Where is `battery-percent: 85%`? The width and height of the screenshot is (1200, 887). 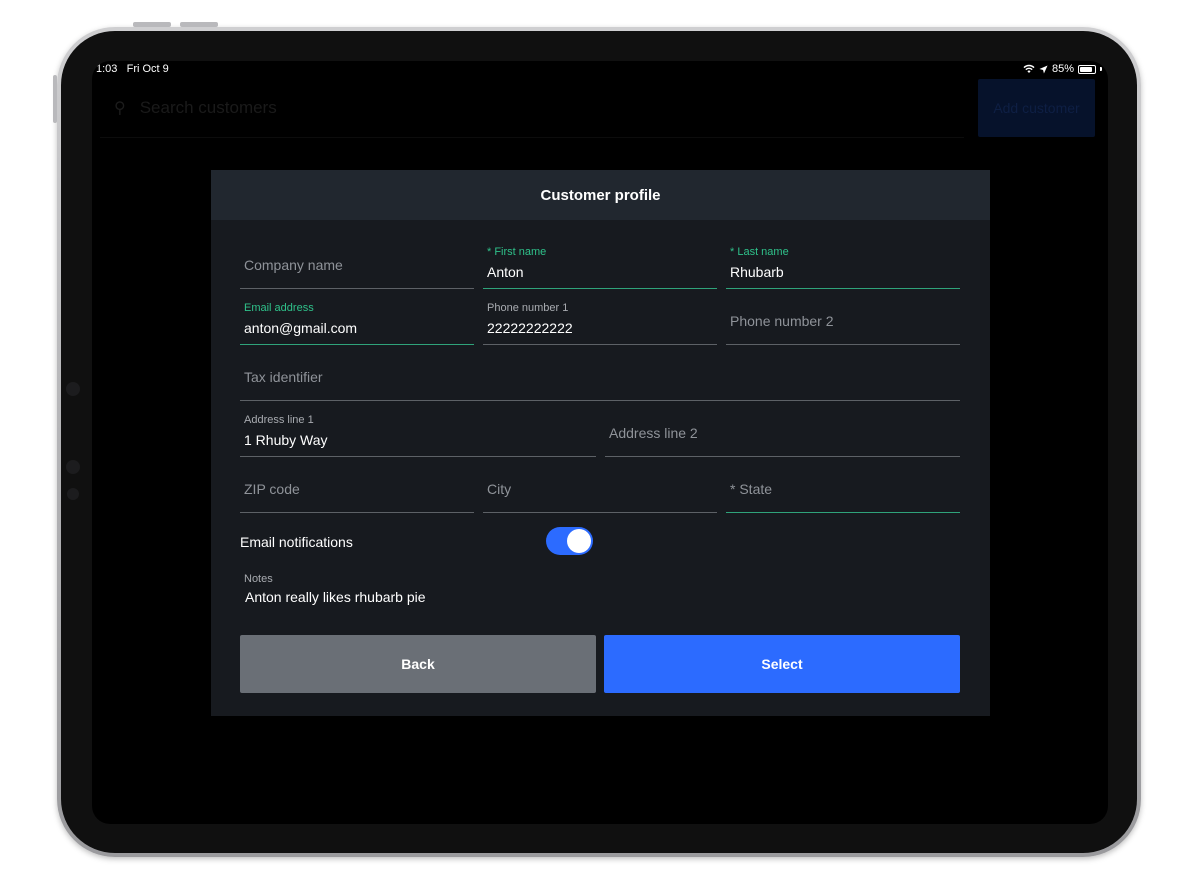 battery-percent: 85% is located at coordinates (1062, 69).